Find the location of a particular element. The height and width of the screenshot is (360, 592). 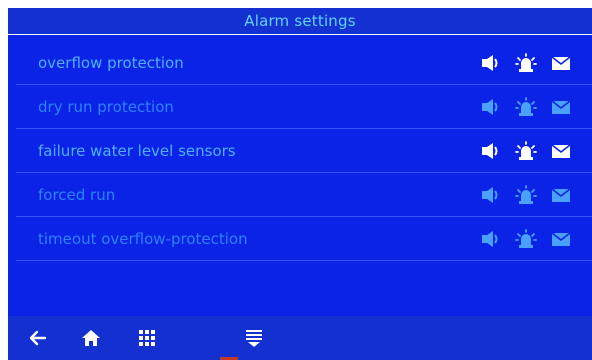

title-bar: Alarm settings is located at coordinates (300, 21).